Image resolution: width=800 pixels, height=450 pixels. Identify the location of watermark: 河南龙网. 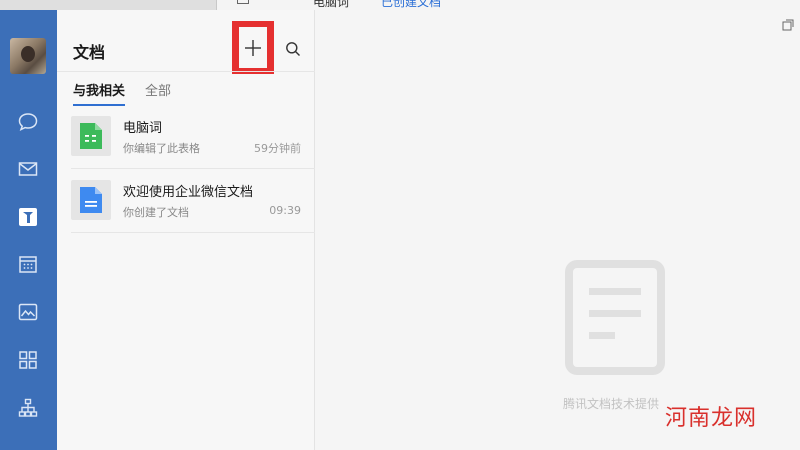
(711, 418).